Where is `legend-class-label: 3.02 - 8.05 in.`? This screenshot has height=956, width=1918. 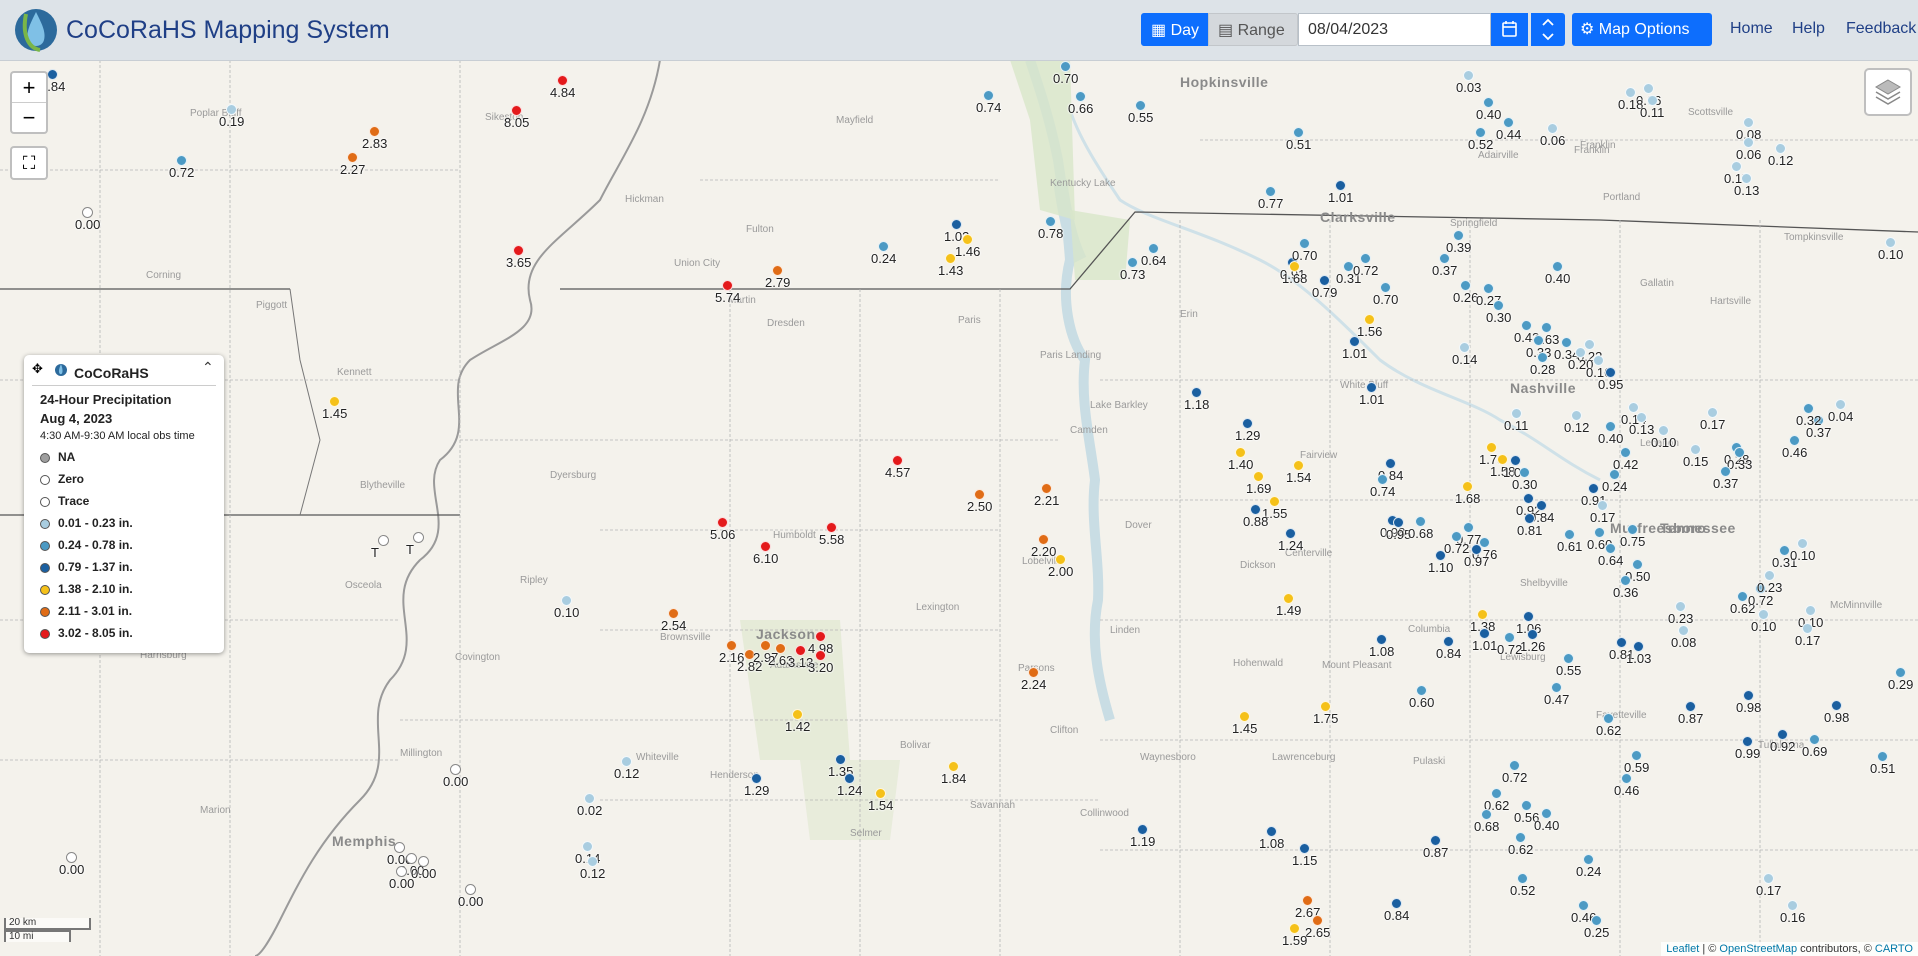 legend-class-label: 3.02 - 8.05 in. is located at coordinates (95, 633).